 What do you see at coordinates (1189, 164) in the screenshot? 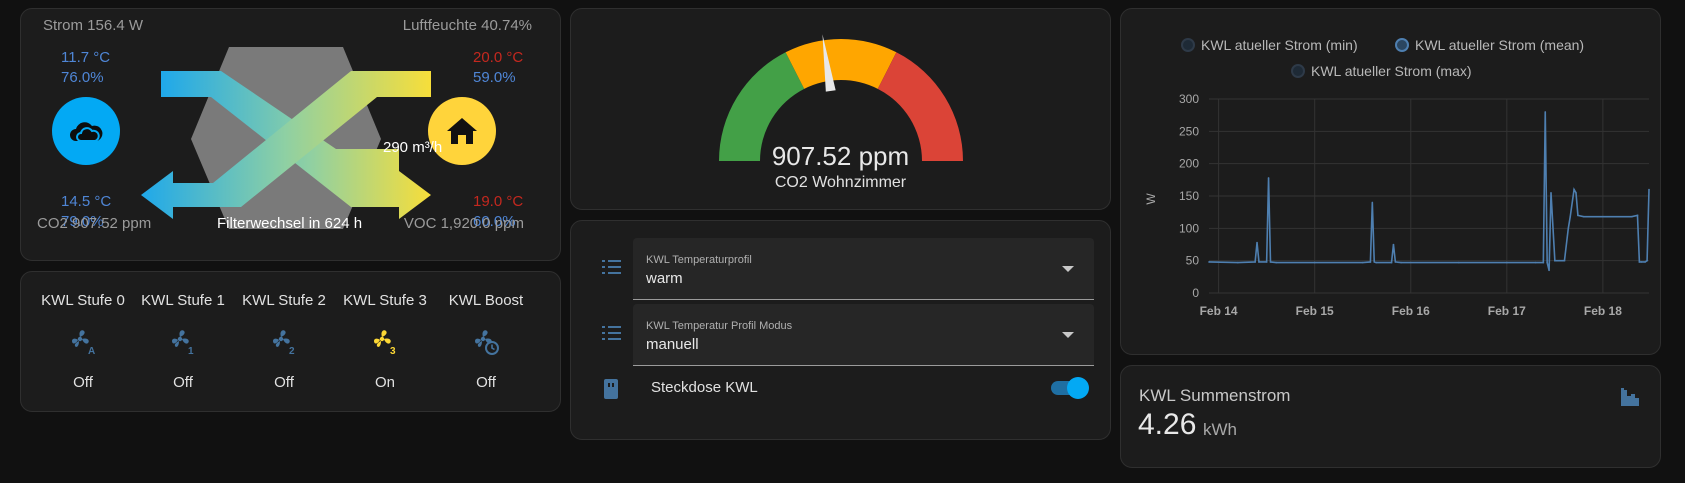
I see `y-tick-label: 200` at bounding box center [1189, 164].